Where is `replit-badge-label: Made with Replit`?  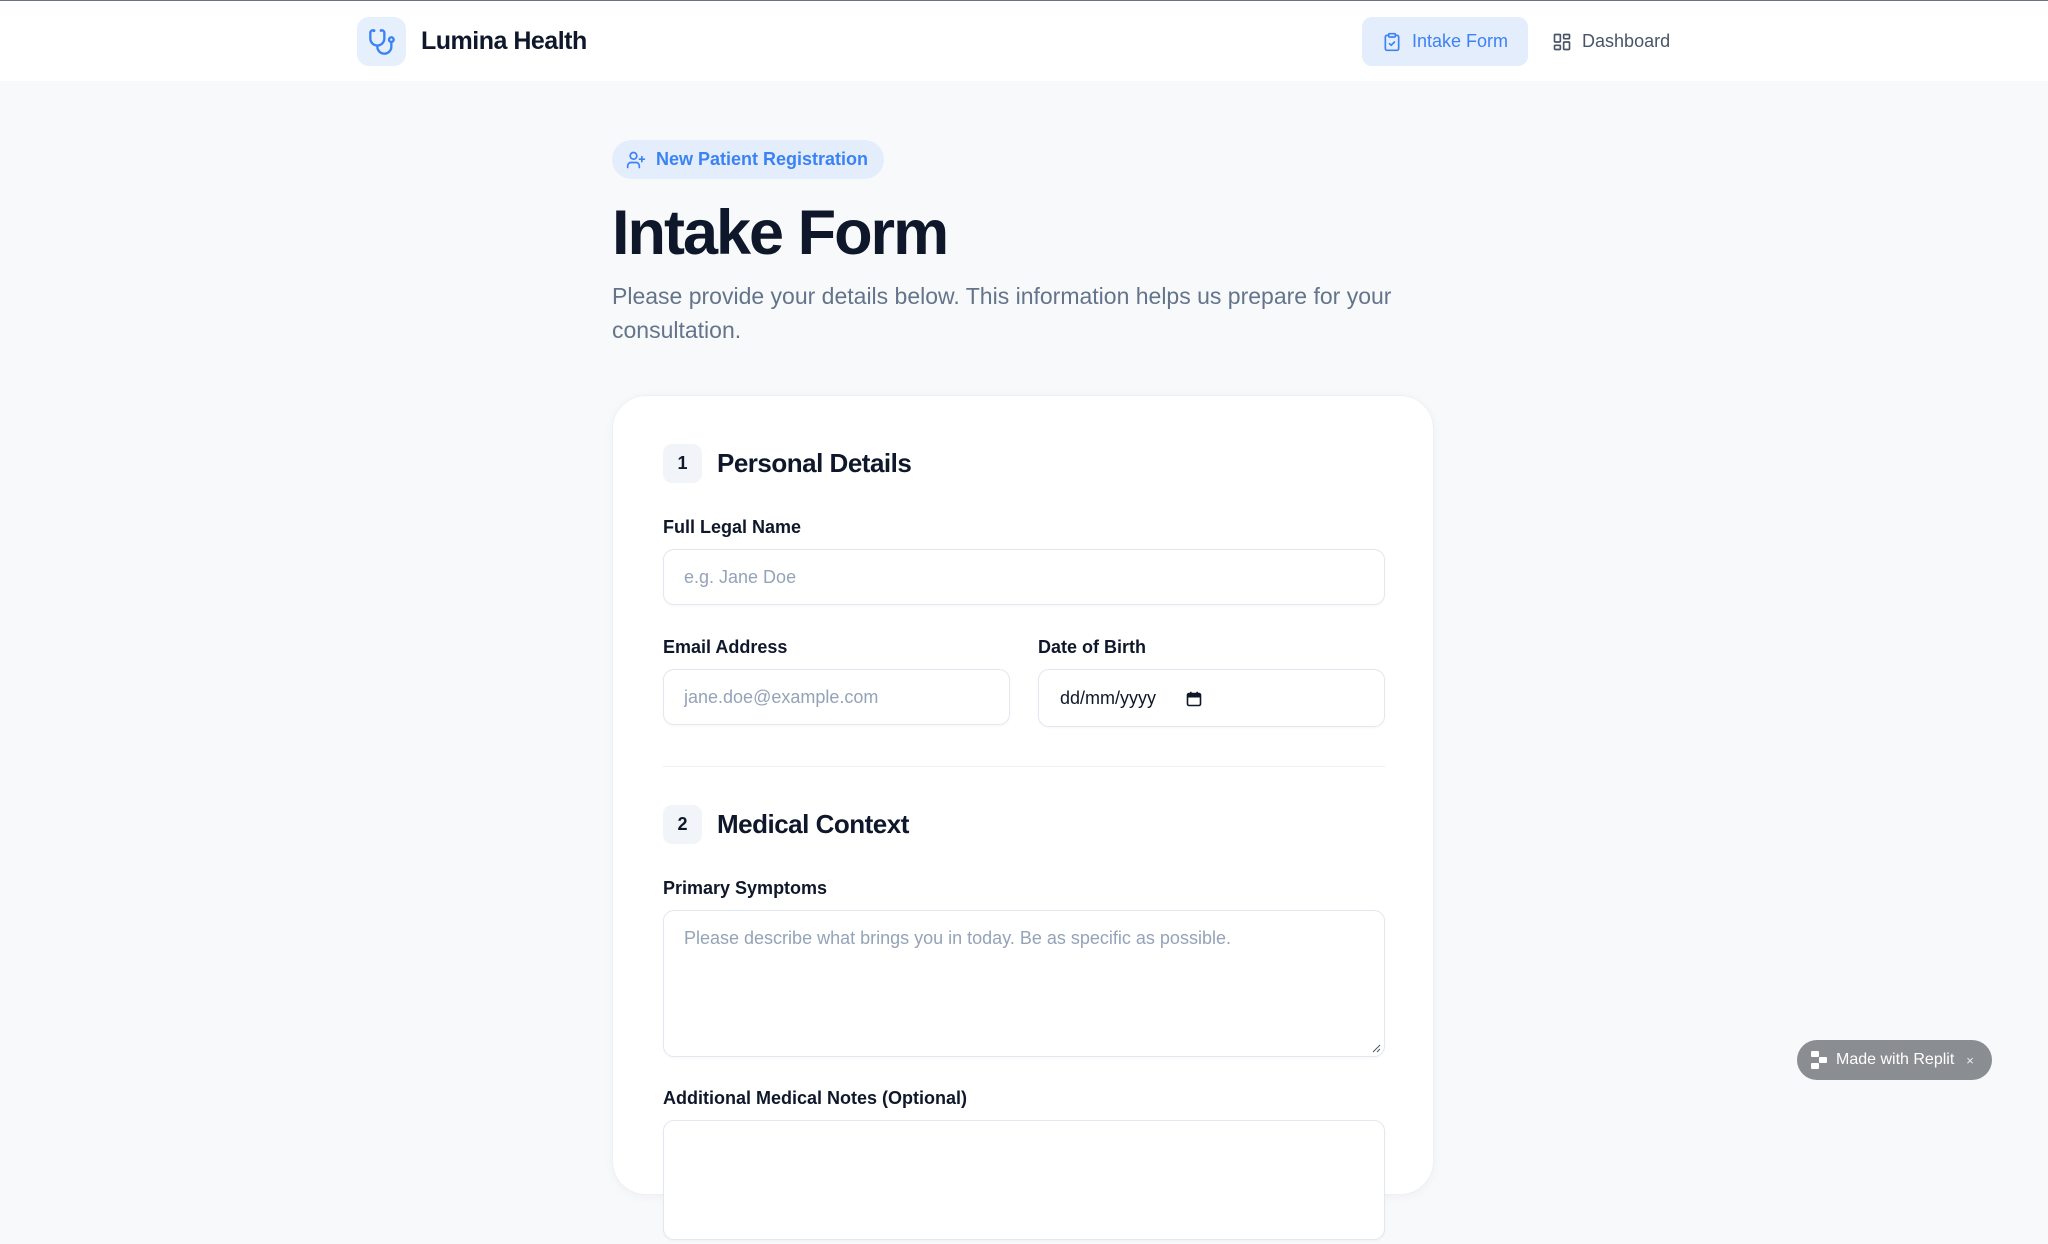 replit-badge-label: Made with Replit is located at coordinates (1895, 1059).